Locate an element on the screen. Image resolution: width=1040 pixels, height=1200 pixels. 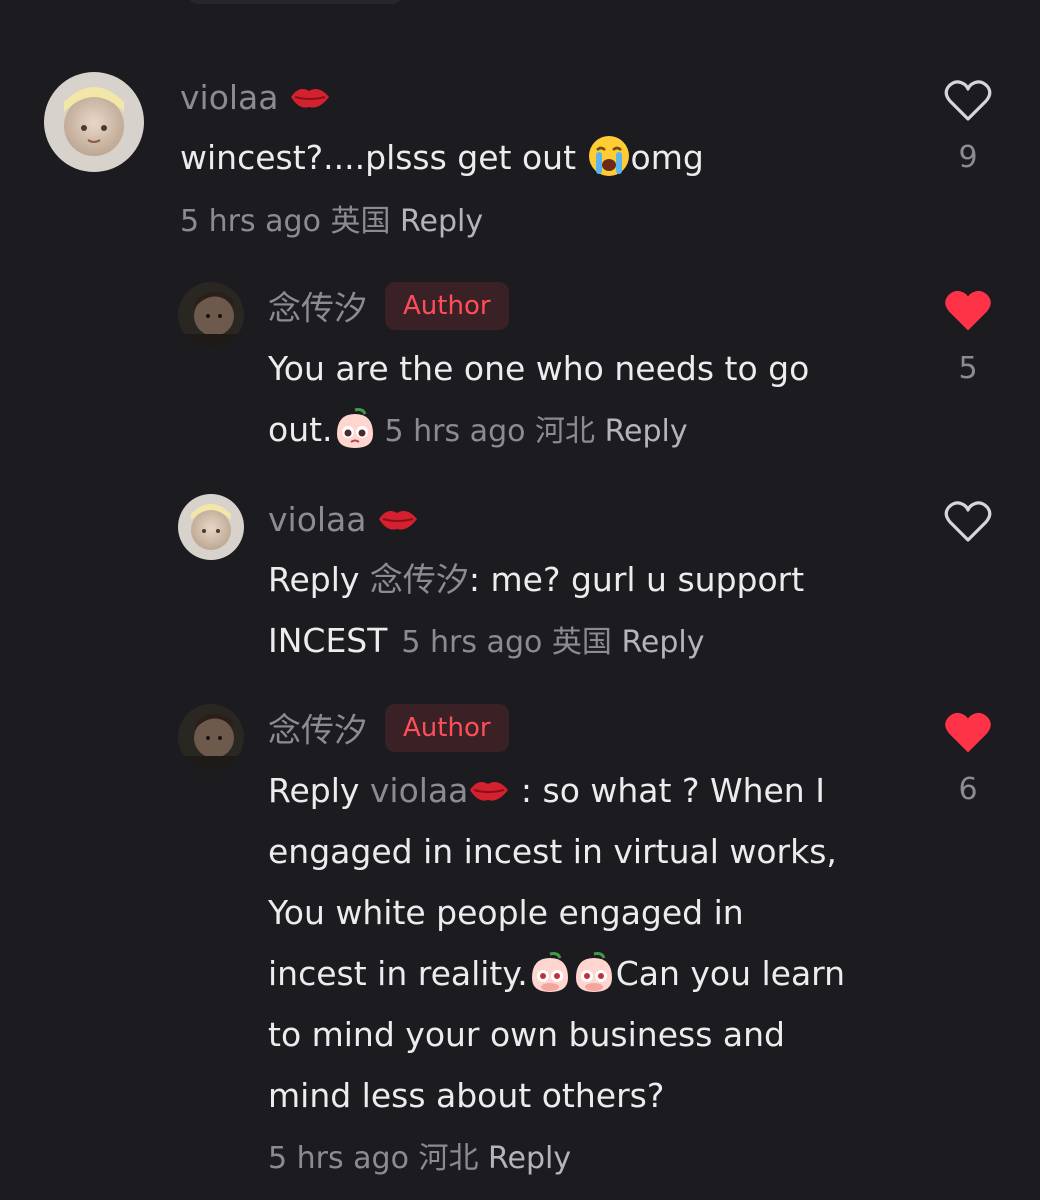
comment-line: mind less about others? is located at coordinates (466, 1095).